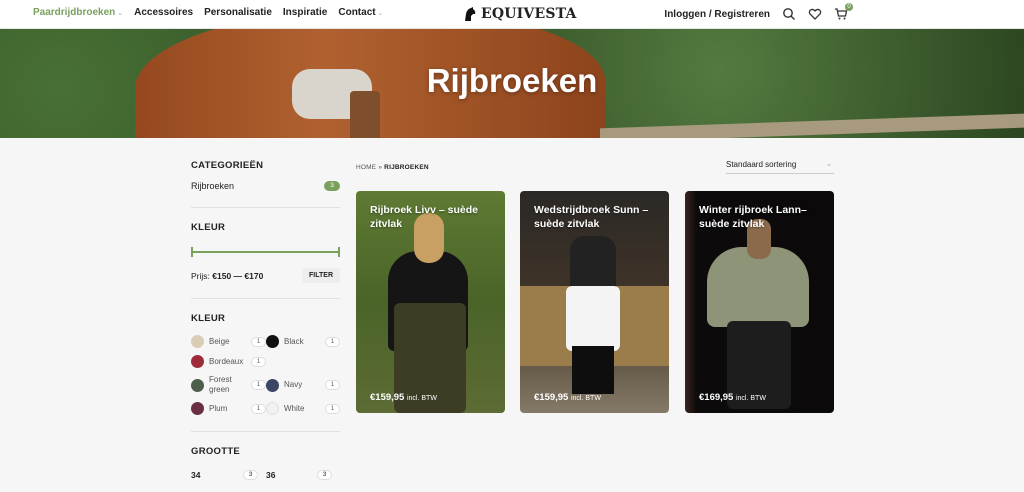  Describe the element at coordinates (208, 318) in the screenshot. I see `color-filter-title: KLEUR` at that location.